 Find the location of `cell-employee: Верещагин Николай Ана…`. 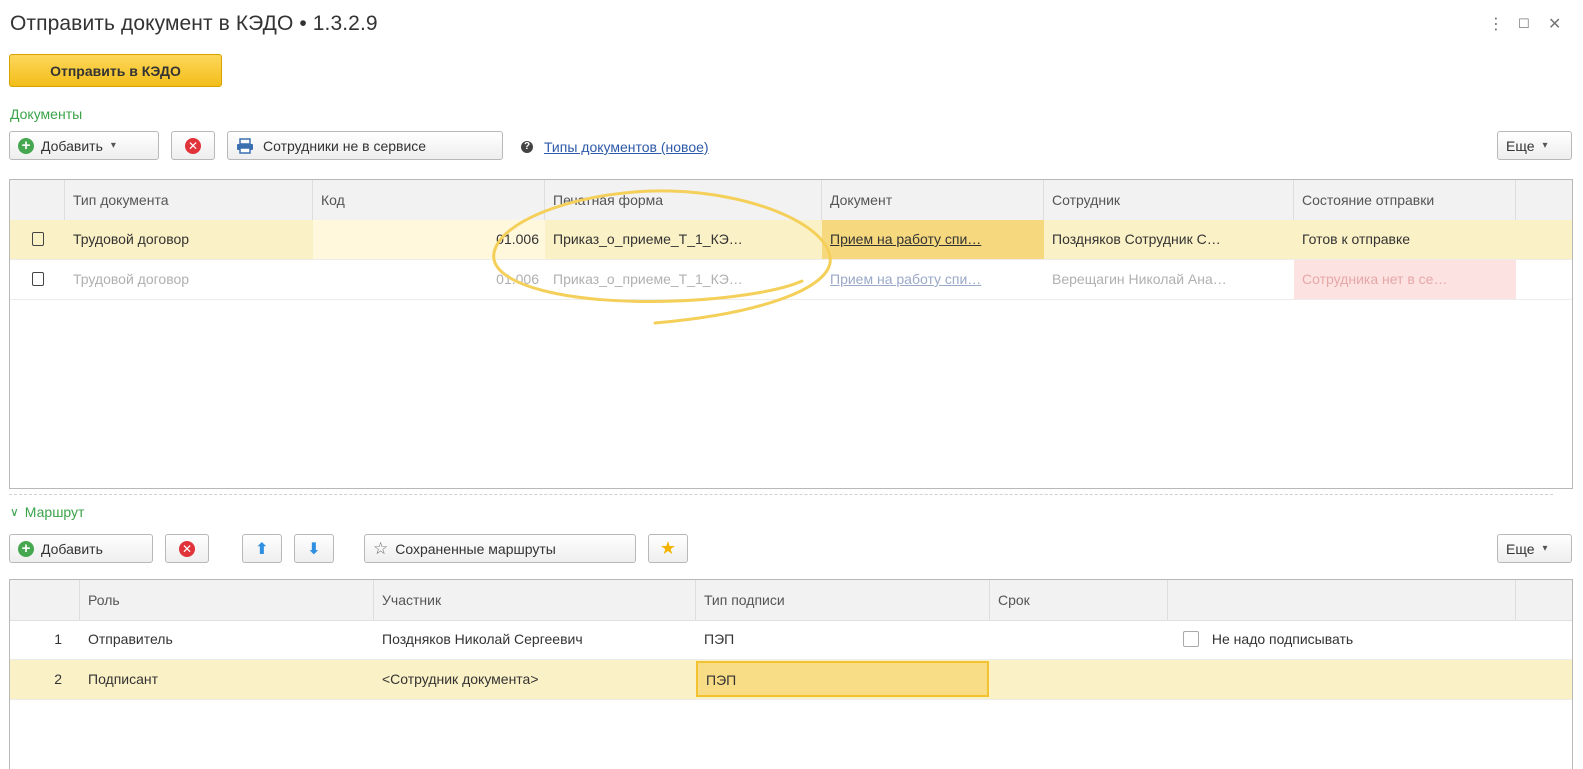

cell-employee: Верещагин Николай Ана… is located at coordinates (1169, 279).